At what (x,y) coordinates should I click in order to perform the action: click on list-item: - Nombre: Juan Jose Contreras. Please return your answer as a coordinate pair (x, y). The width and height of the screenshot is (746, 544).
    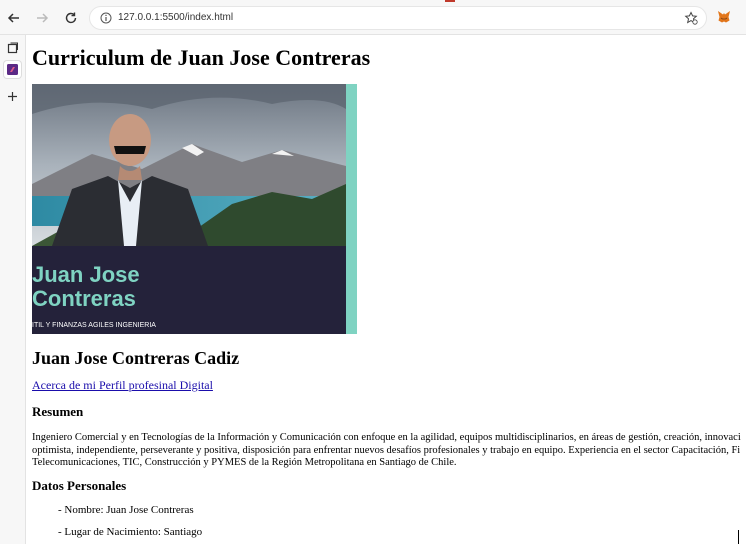
    Looking at the image, I should click on (126, 510).